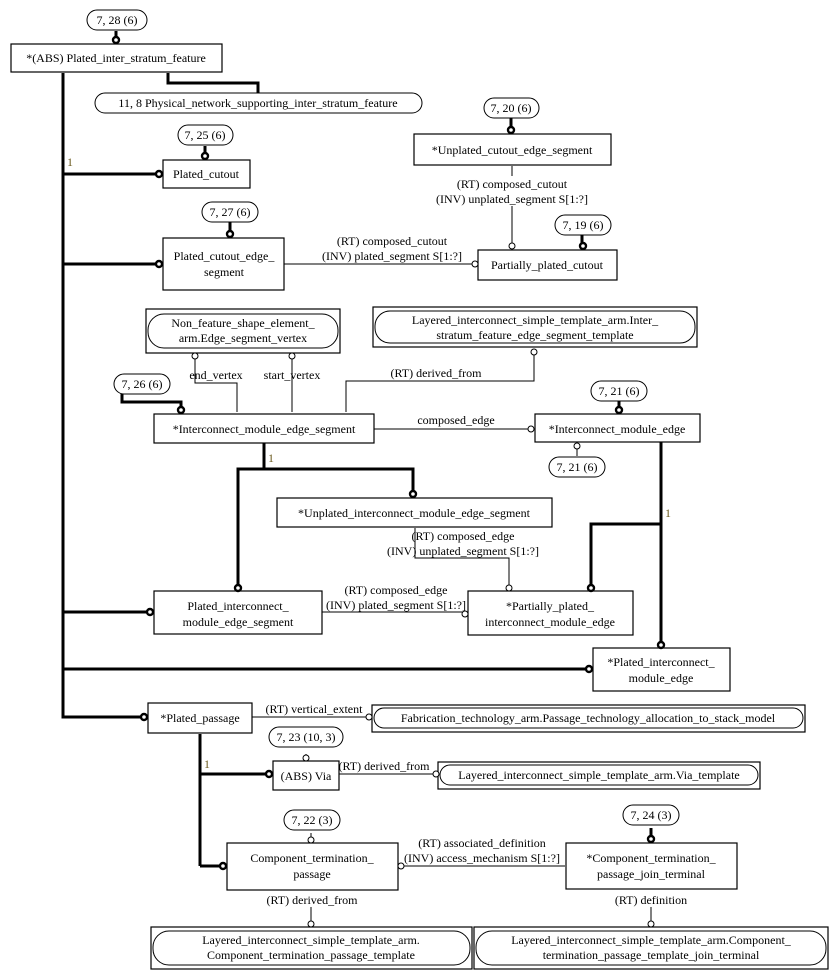 The width and height of the screenshot is (838, 978). I want to click on entity-label-line-2: segment, so click(224, 272).